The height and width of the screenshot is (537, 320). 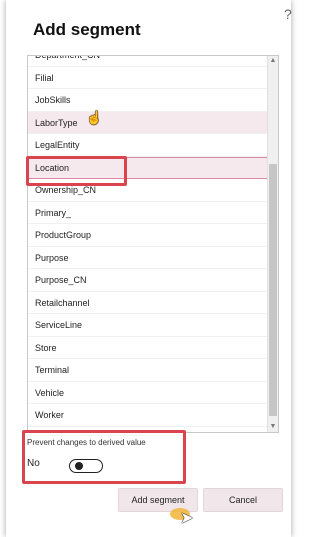 I want to click on derived-value-label: Prevent changes to derived value, so click(x=86, y=442).